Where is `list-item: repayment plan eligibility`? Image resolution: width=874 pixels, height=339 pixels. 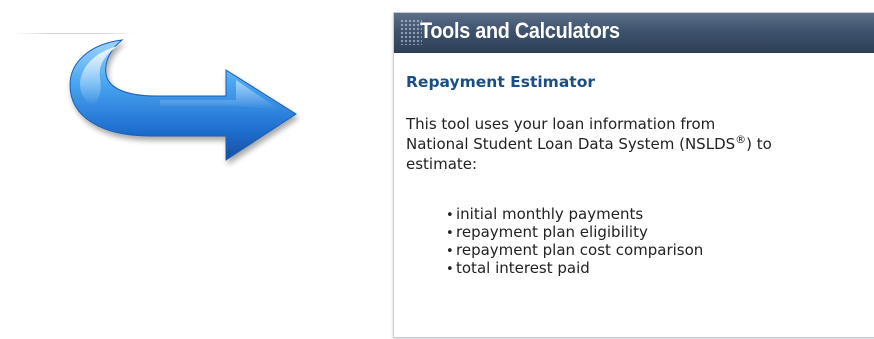
list-item: repayment plan eligibility is located at coordinates (574, 233).